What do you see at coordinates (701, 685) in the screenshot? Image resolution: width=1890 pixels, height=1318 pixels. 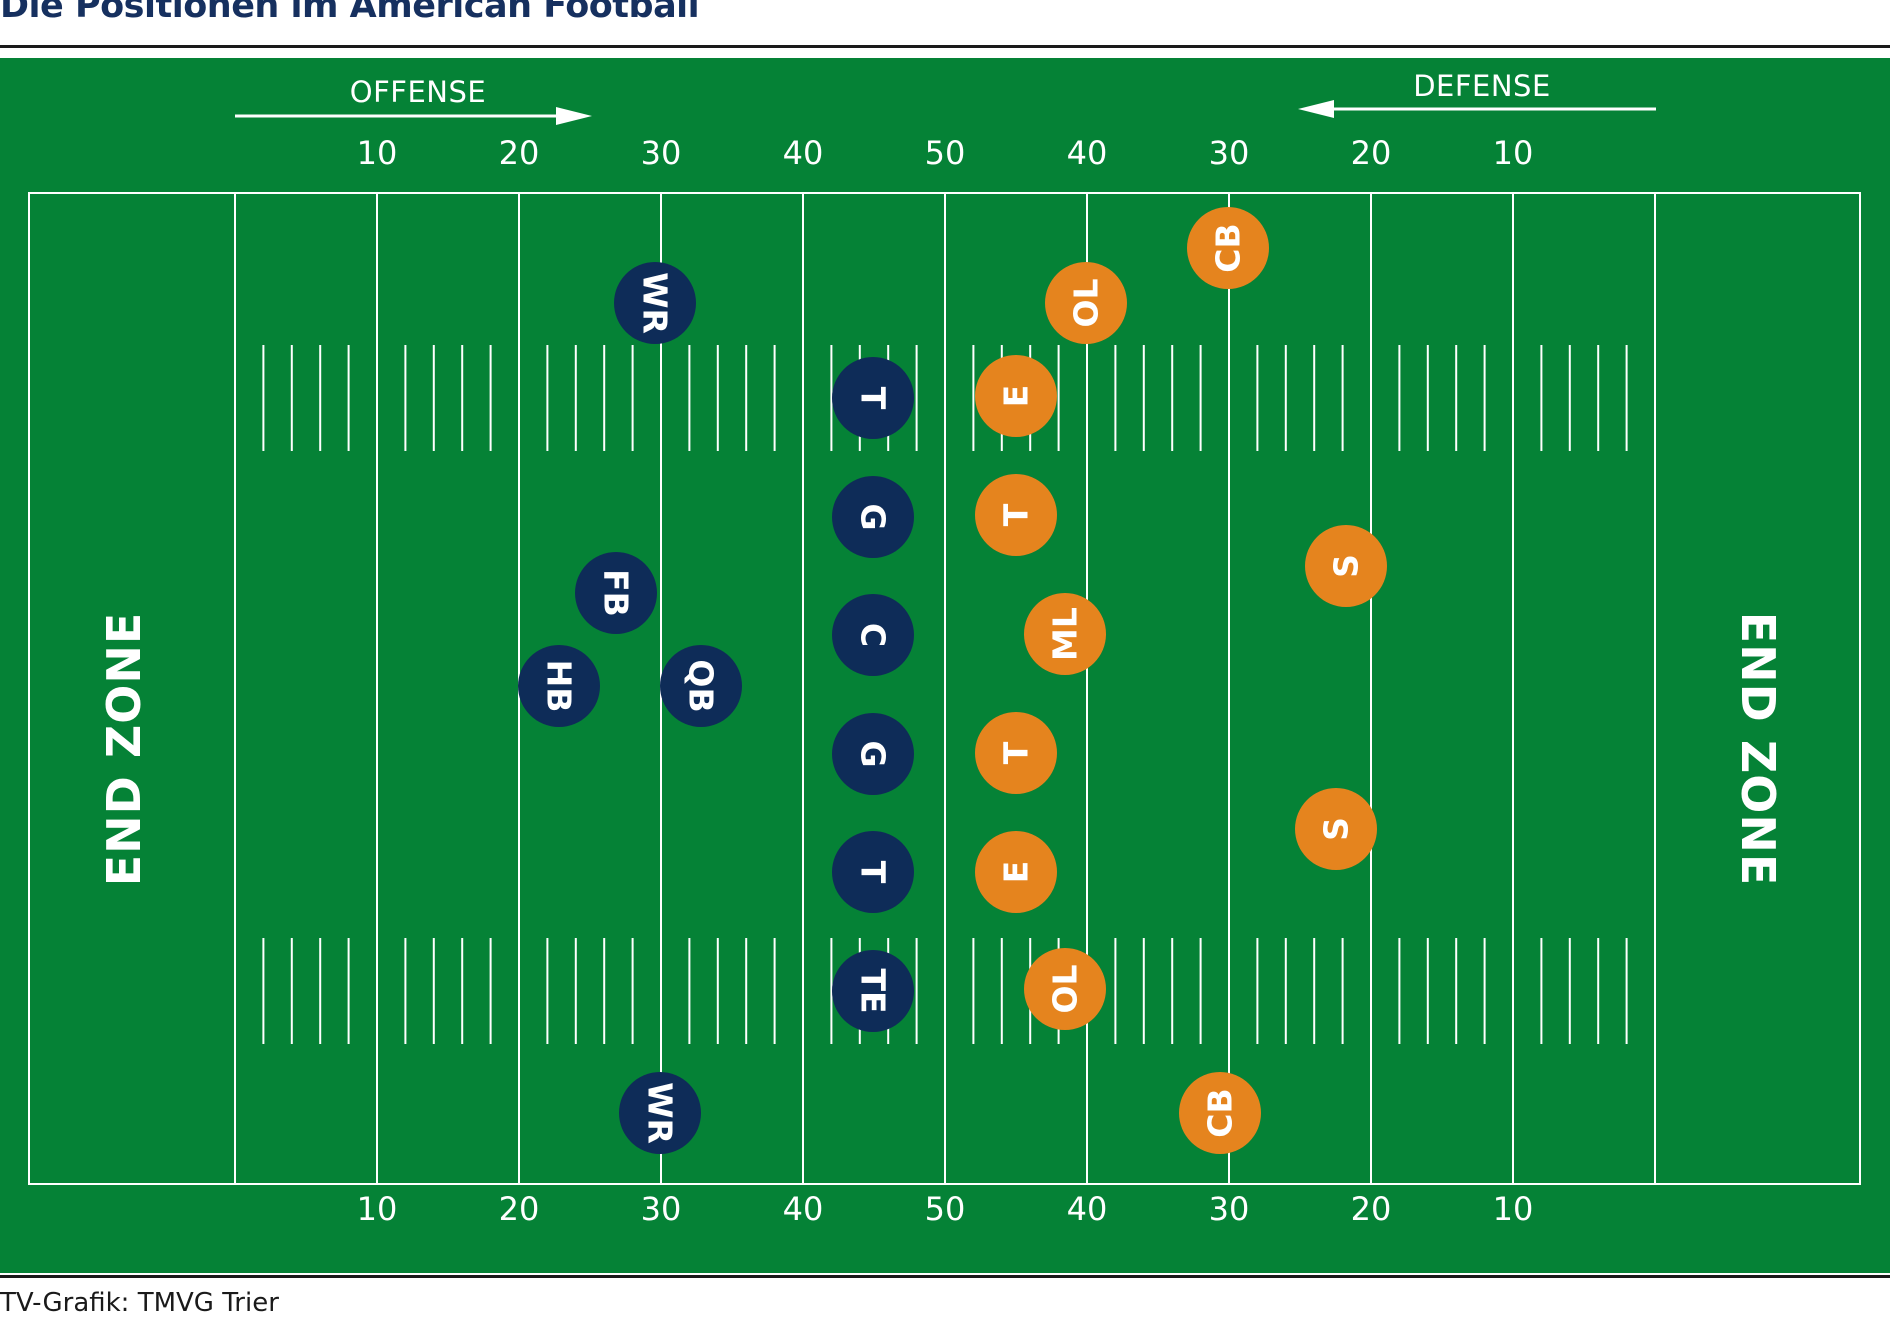 I see `offense-player-label: QB` at bounding box center [701, 685].